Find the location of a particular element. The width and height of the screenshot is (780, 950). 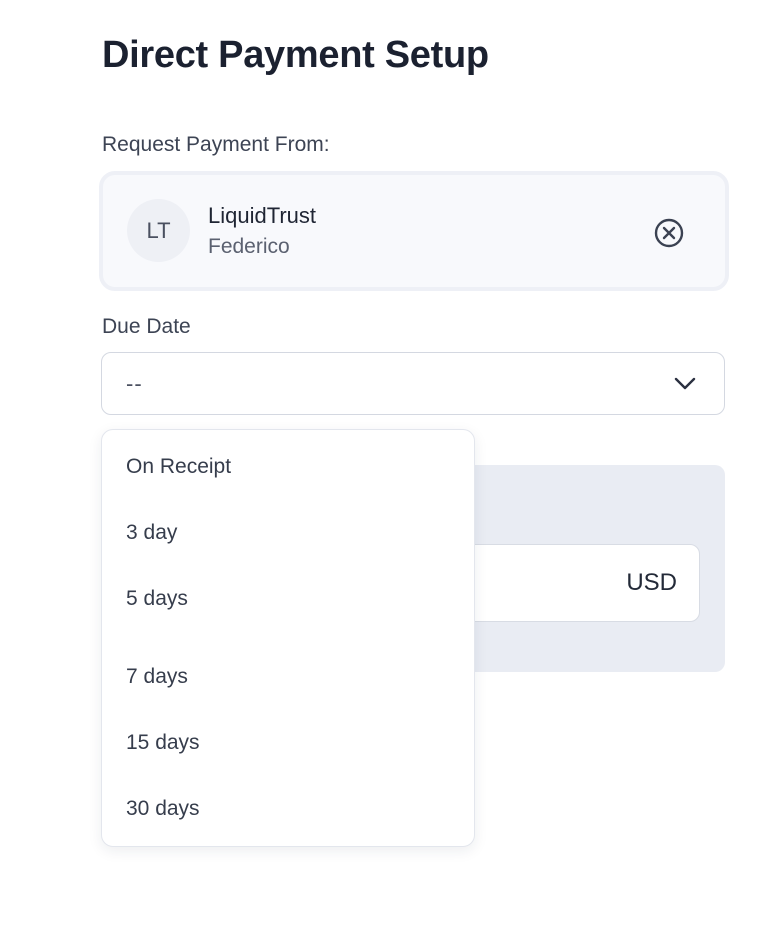

currency-label: USD is located at coordinates (651, 582).